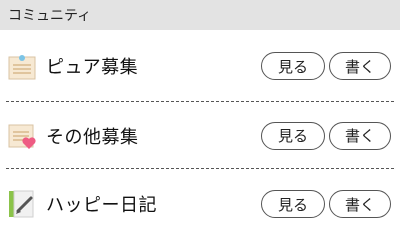  What do you see at coordinates (92, 137) in the screenshot?
I see `community-title: その他募集` at bounding box center [92, 137].